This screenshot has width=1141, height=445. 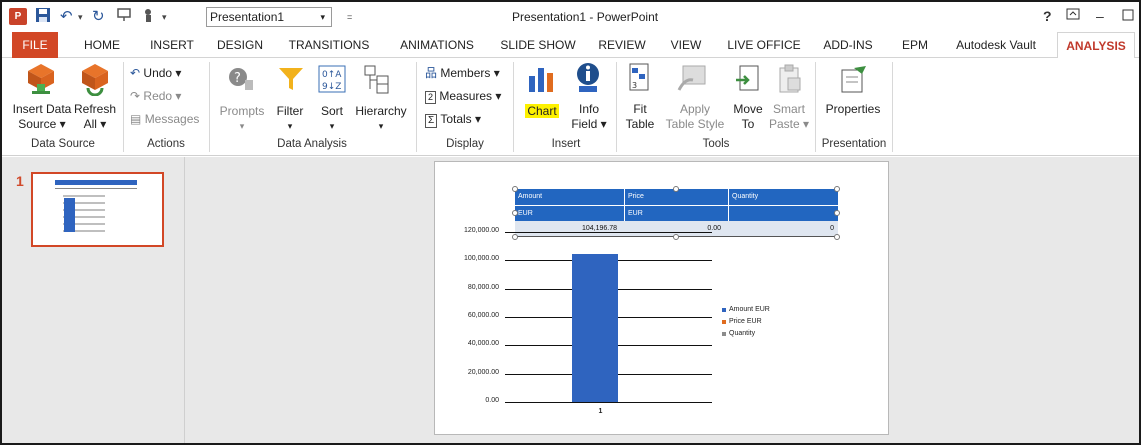 What do you see at coordinates (600, 411) in the screenshot?
I see `x-tick-label: 1` at bounding box center [600, 411].